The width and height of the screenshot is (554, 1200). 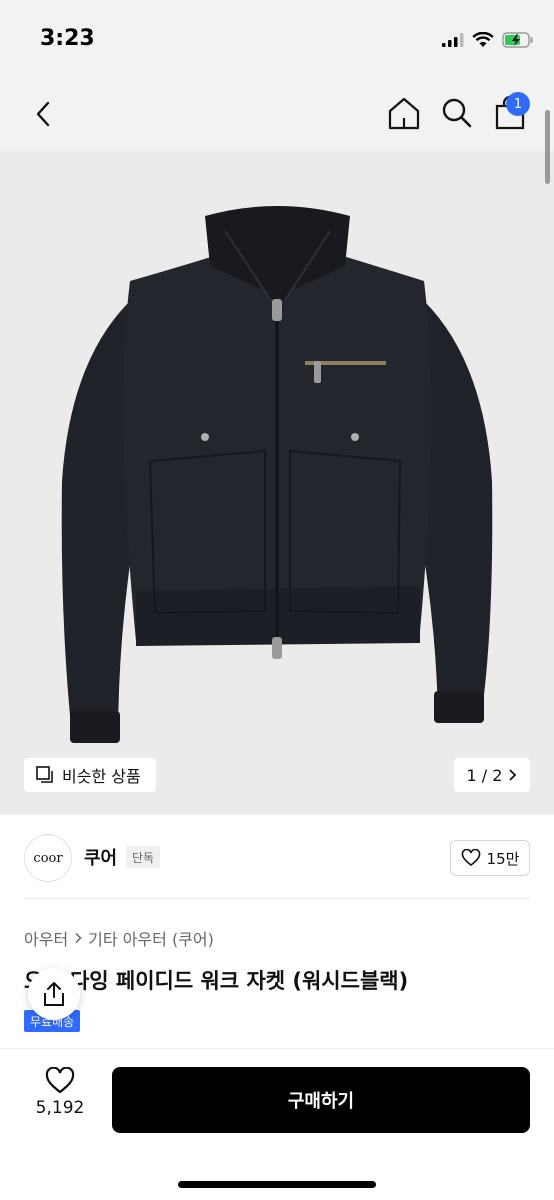 I want to click on shop-like-button: 15만, so click(x=490, y=858).